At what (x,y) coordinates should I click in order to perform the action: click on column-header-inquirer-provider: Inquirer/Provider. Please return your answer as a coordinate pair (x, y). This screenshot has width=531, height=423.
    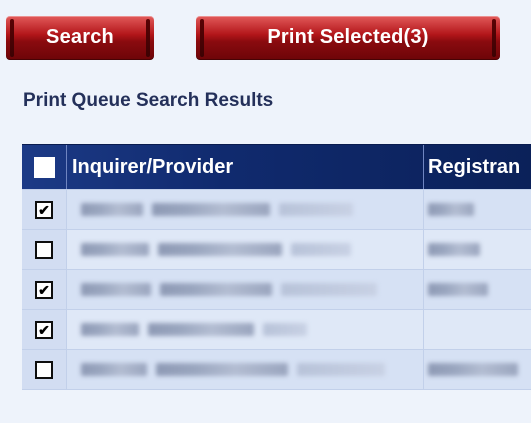
    Looking at the image, I should click on (245, 167).